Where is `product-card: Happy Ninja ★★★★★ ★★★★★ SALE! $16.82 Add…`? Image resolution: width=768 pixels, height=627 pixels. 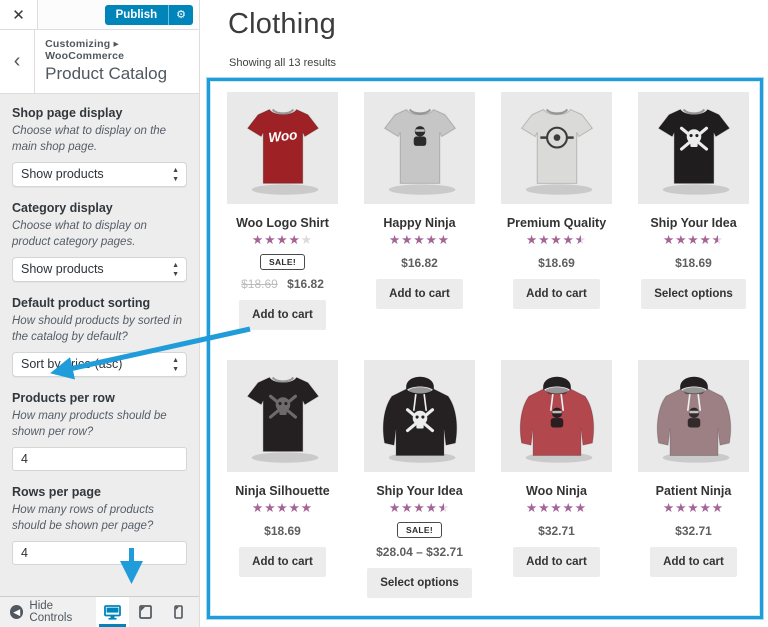 product-card: Happy Ninja ★★★★★ ★★★★★ SALE! $16.82 Add… is located at coordinates (419, 200).